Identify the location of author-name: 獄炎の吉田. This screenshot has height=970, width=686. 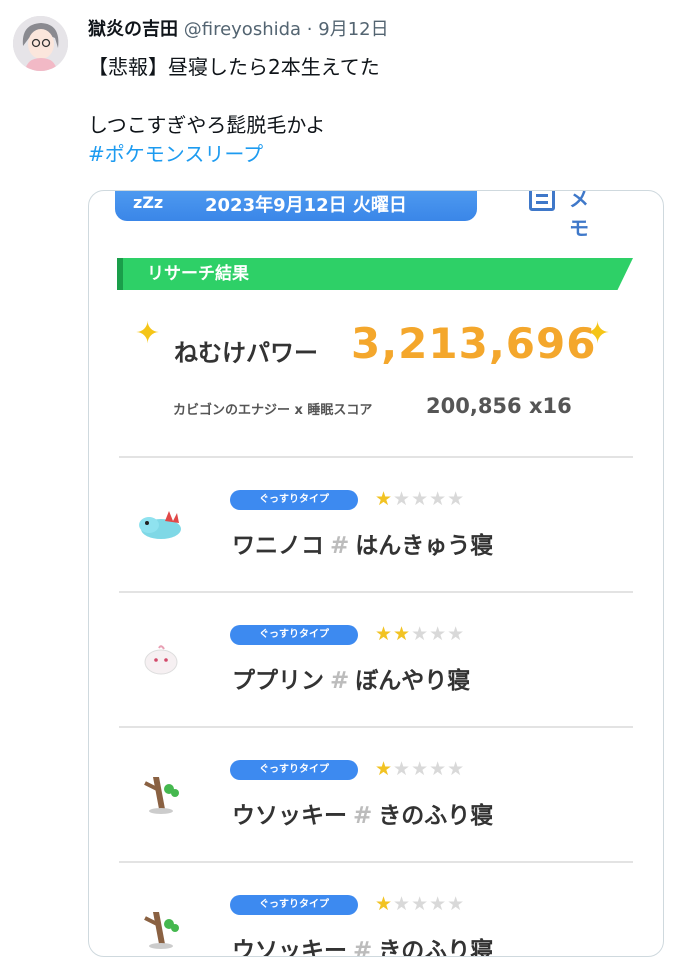
(133, 29).